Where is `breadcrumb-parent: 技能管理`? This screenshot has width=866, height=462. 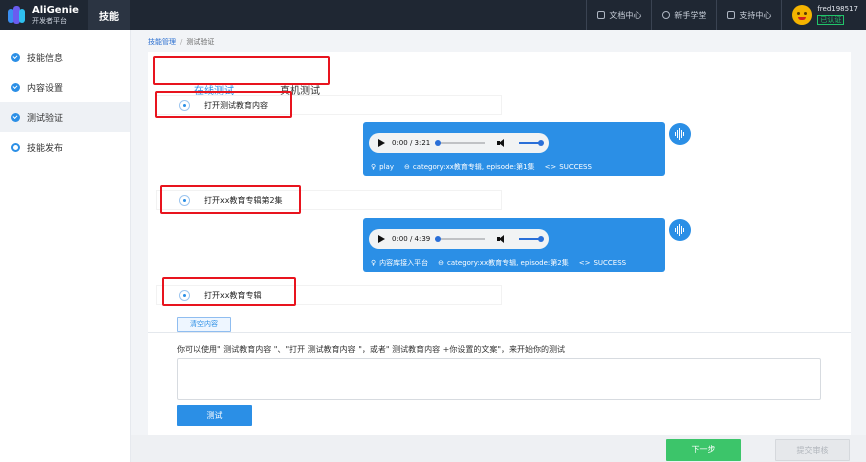
breadcrumb-parent: 技能管理 is located at coordinates (162, 42).